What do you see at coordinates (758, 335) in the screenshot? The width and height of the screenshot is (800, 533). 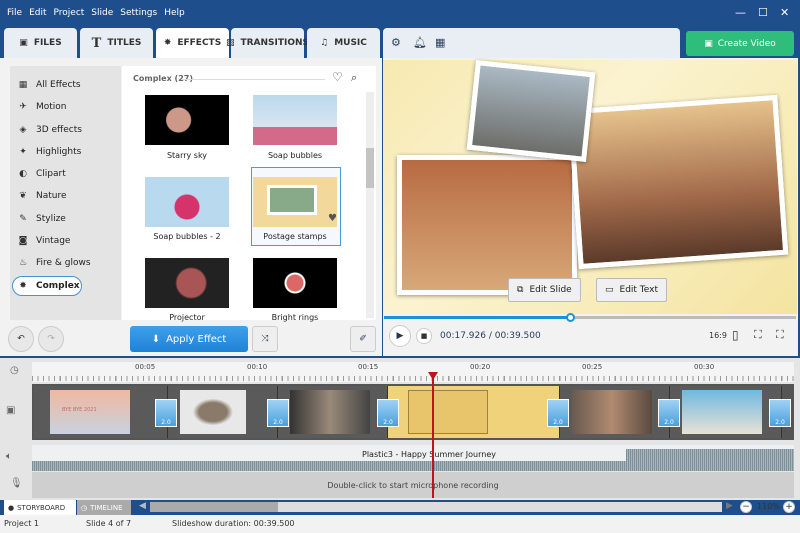 I see `snapshot-icon: ⛶` at bounding box center [758, 335].